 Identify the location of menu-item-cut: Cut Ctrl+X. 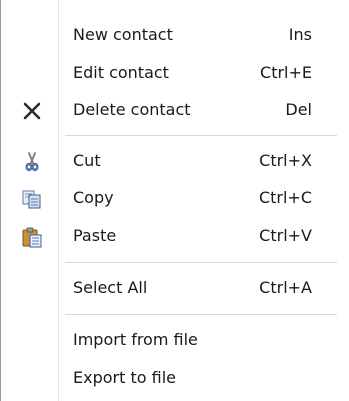
(175, 161).